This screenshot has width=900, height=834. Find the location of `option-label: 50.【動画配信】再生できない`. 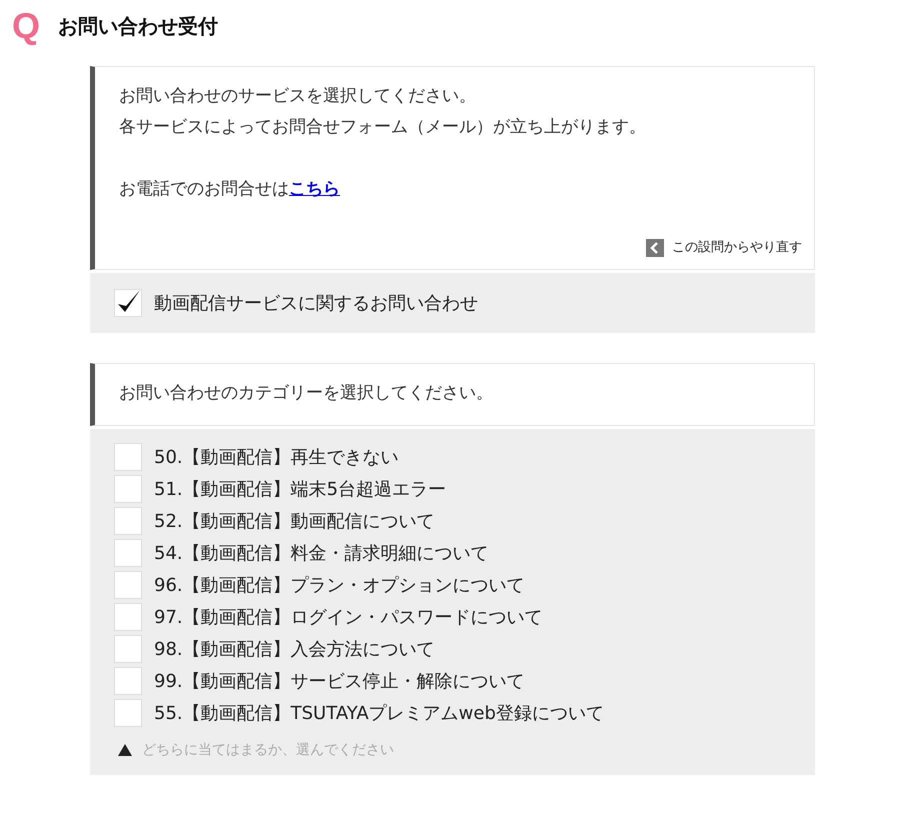

option-label: 50.【動画配信】再生できない is located at coordinates (276, 457).